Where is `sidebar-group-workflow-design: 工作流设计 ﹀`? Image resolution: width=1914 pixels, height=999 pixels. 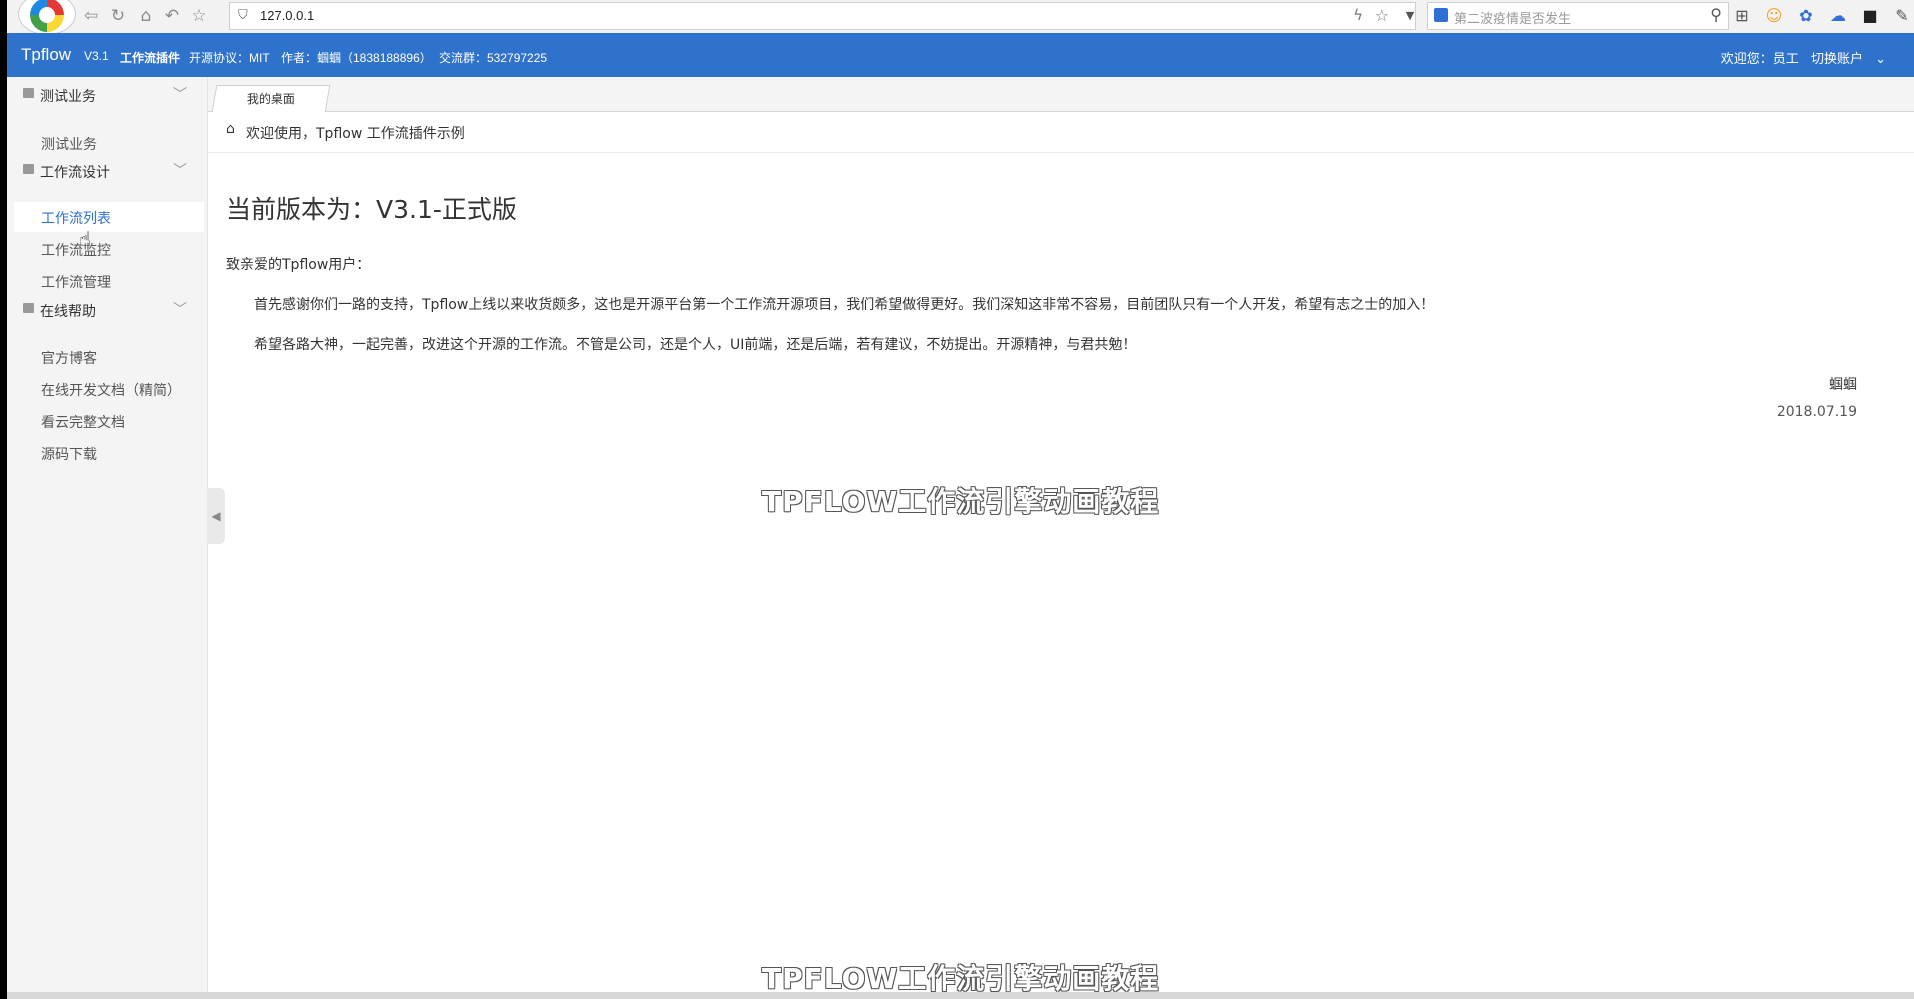
sidebar-group-workflow-design: 工作流设计 ﹀ is located at coordinates (107, 170).